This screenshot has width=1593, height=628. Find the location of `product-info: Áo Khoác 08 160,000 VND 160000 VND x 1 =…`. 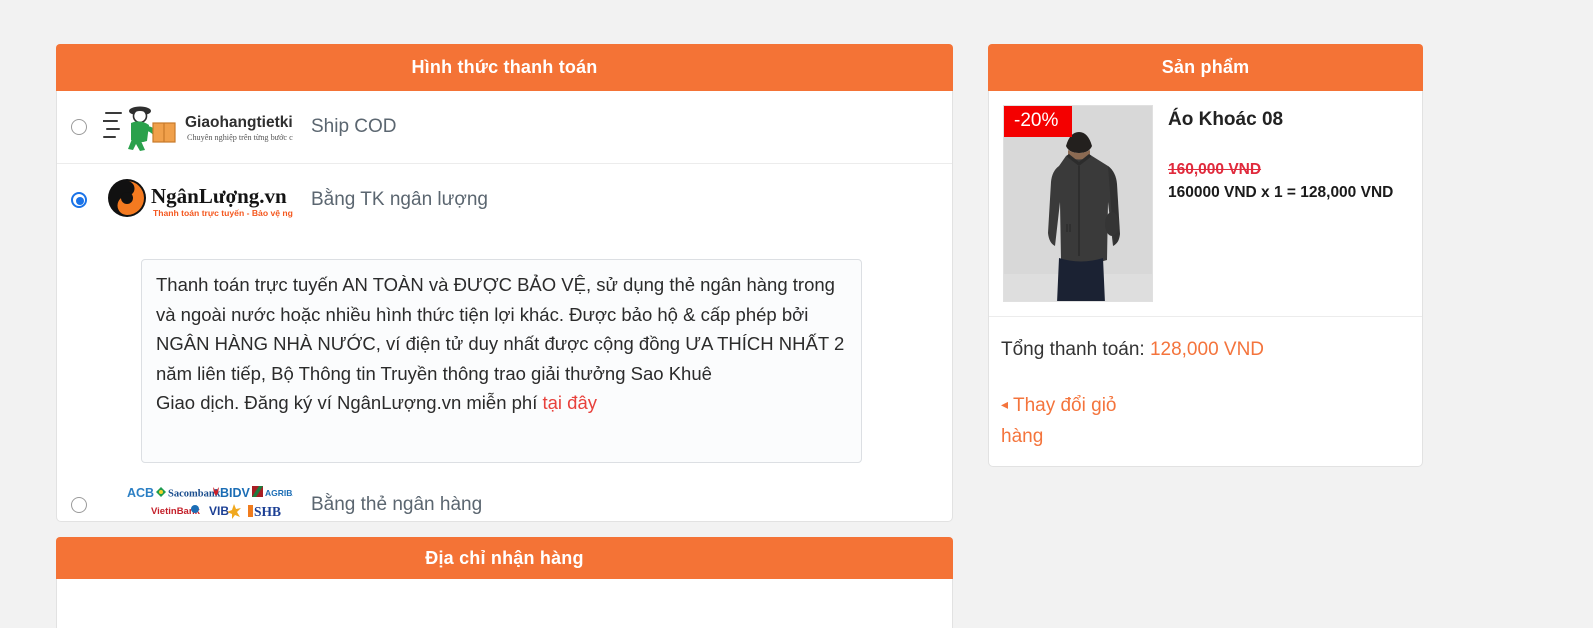

product-info: Áo Khoác 08 160,000 VND 160000 VND x 1 =… is located at coordinates (1273, 203).